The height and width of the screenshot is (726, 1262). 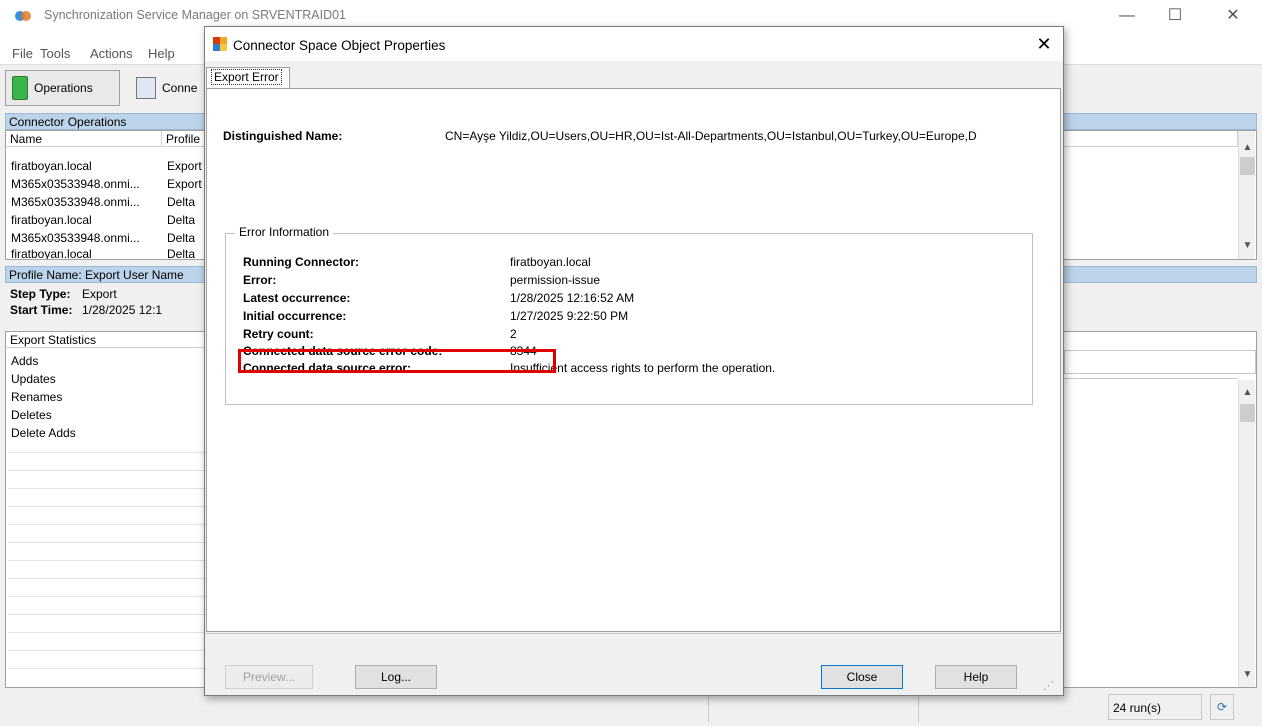 I want to click on start-time-label: Start Time:, so click(x=41, y=310).